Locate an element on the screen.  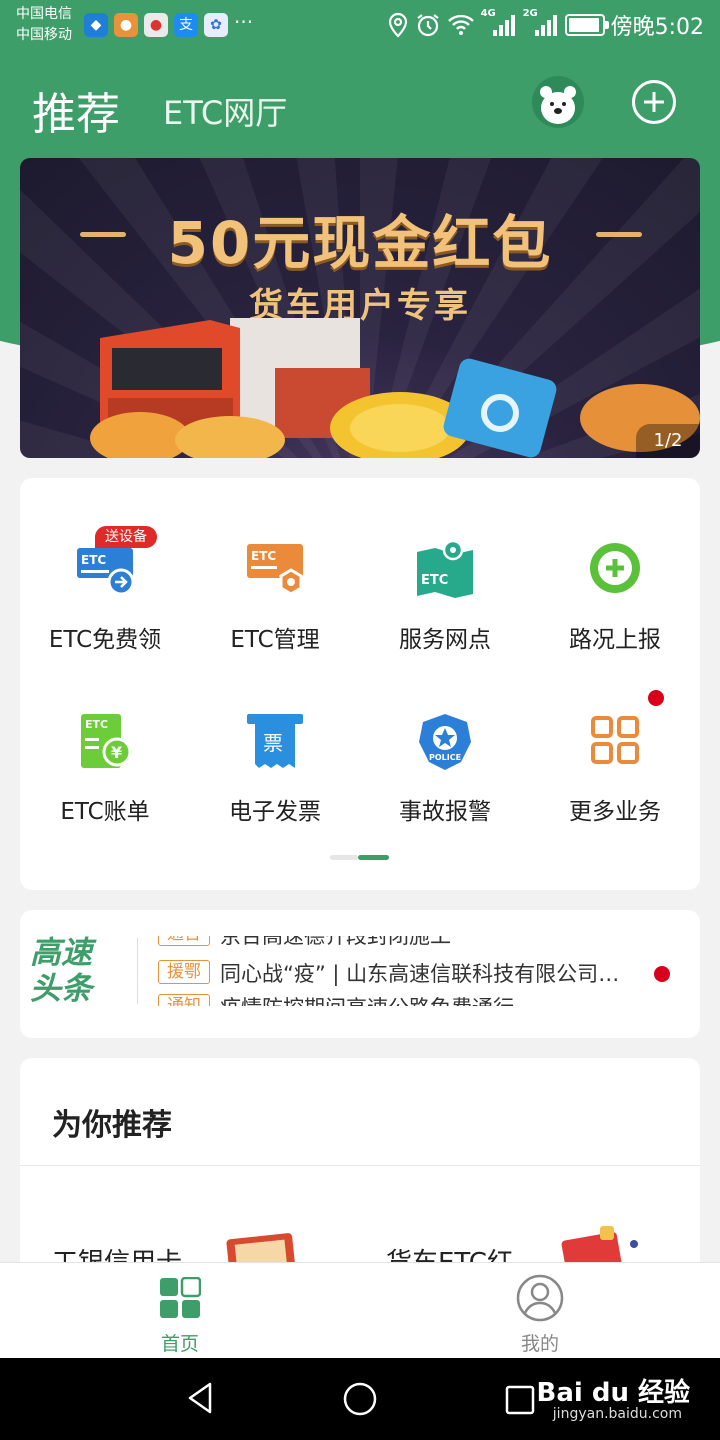
news-tag: 通知 is located at coordinates (184, 1000).